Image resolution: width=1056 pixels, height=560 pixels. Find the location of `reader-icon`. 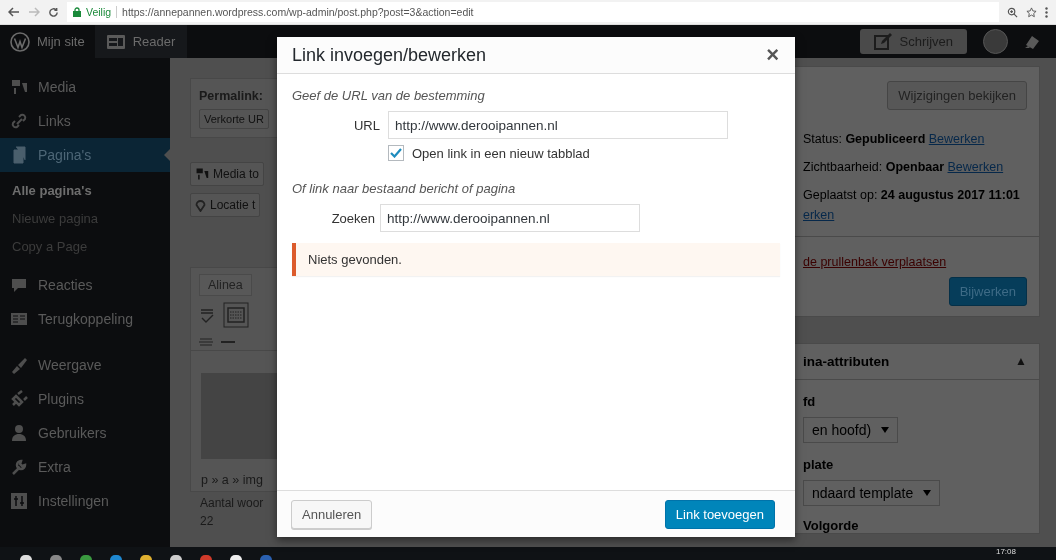

reader-icon is located at coordinates (115, 41).